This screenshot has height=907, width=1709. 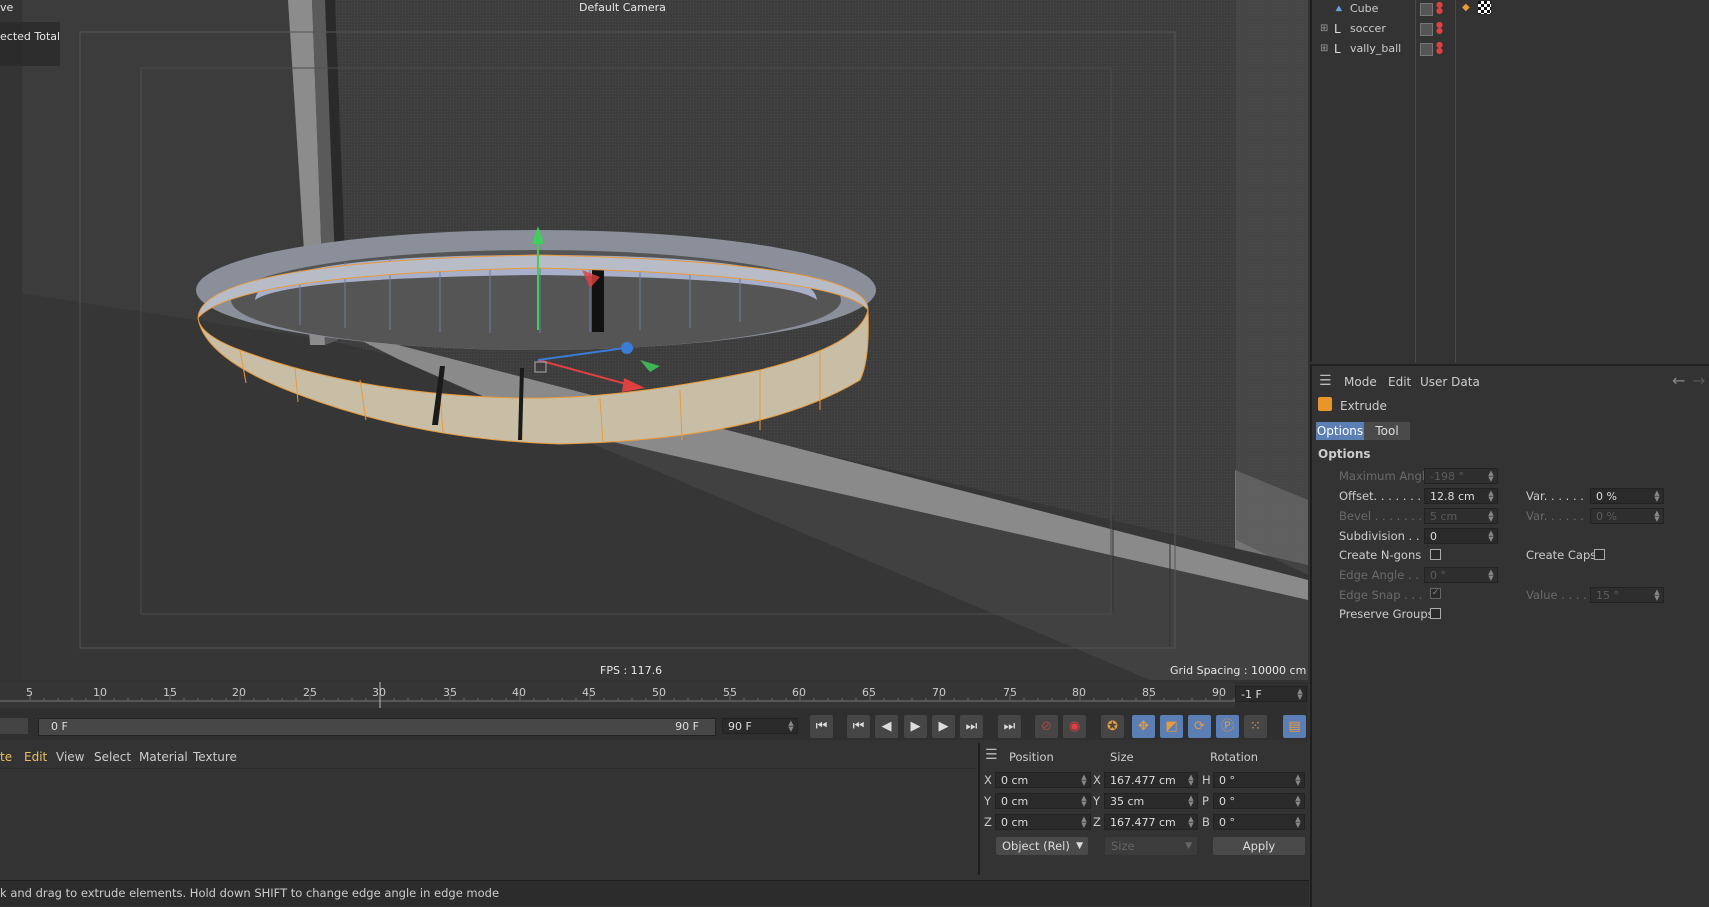 I want to click on menu-material: Material, so click(x=163, y=757).